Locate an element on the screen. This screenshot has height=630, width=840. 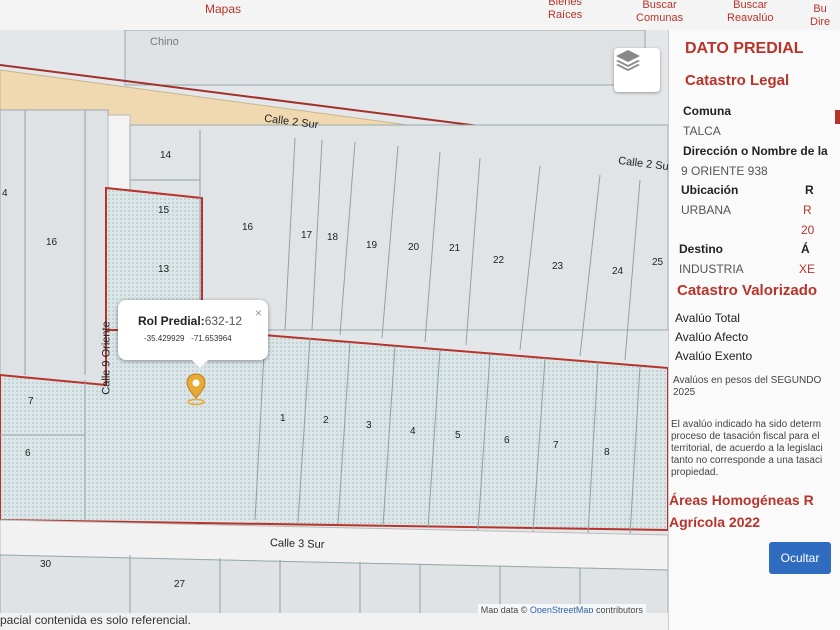
lot-number: 15 is located at coordinates (164, 210).